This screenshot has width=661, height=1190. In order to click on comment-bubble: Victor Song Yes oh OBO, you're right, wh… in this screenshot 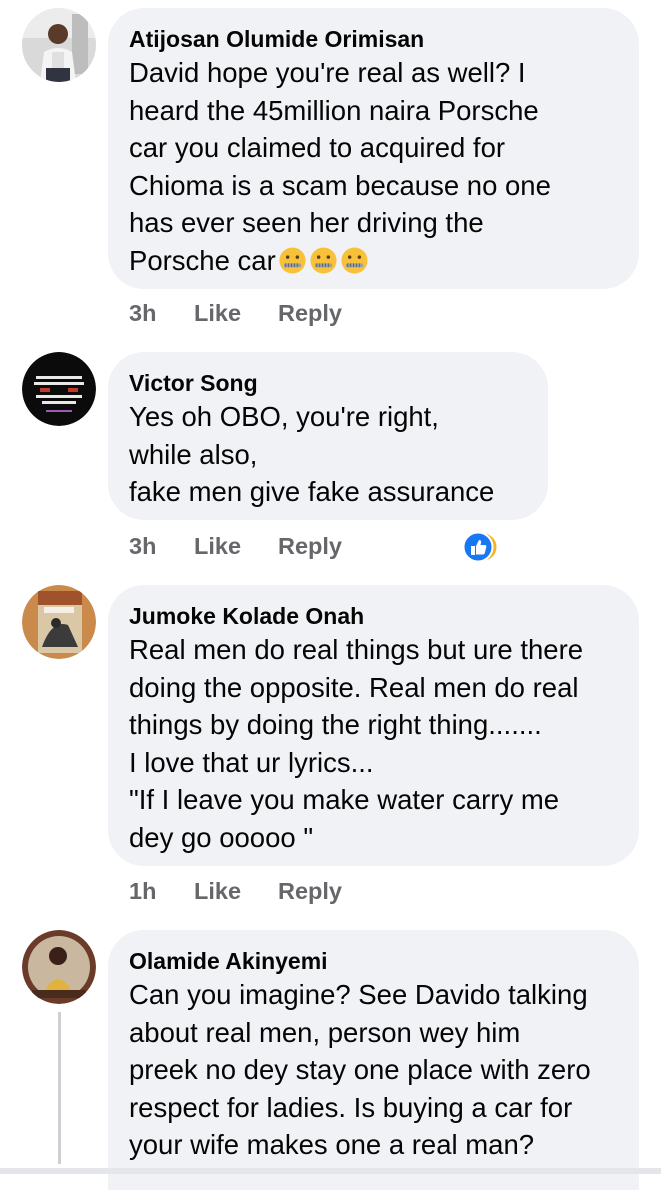, I will do `click(328, 436)`.